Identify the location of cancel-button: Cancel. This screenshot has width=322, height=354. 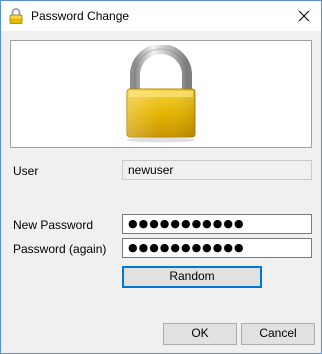
(278, 334).